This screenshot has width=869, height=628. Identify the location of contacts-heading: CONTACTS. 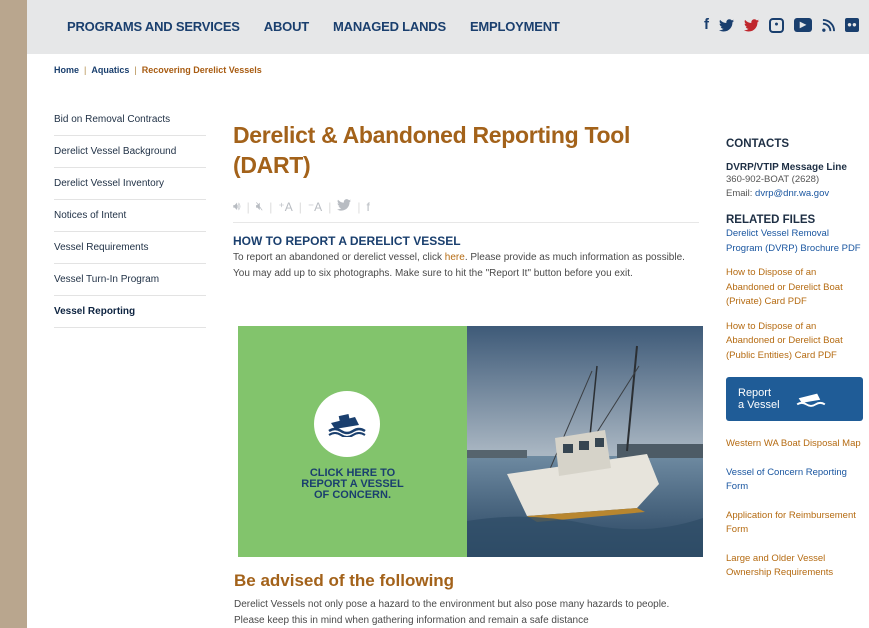
(758, 144).